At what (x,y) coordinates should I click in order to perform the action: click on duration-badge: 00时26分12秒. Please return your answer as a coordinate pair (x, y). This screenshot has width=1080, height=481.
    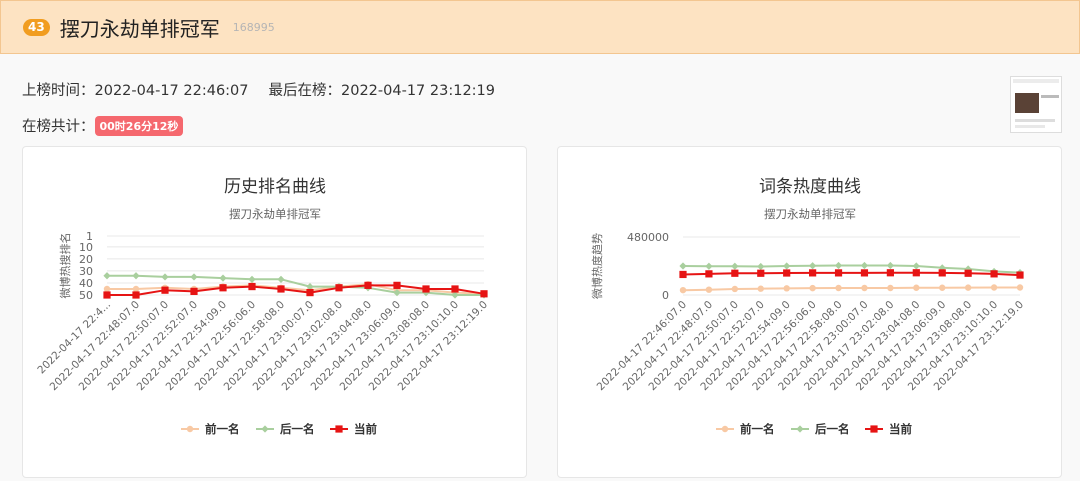
    Looking at the image, I should click on (139, 126).